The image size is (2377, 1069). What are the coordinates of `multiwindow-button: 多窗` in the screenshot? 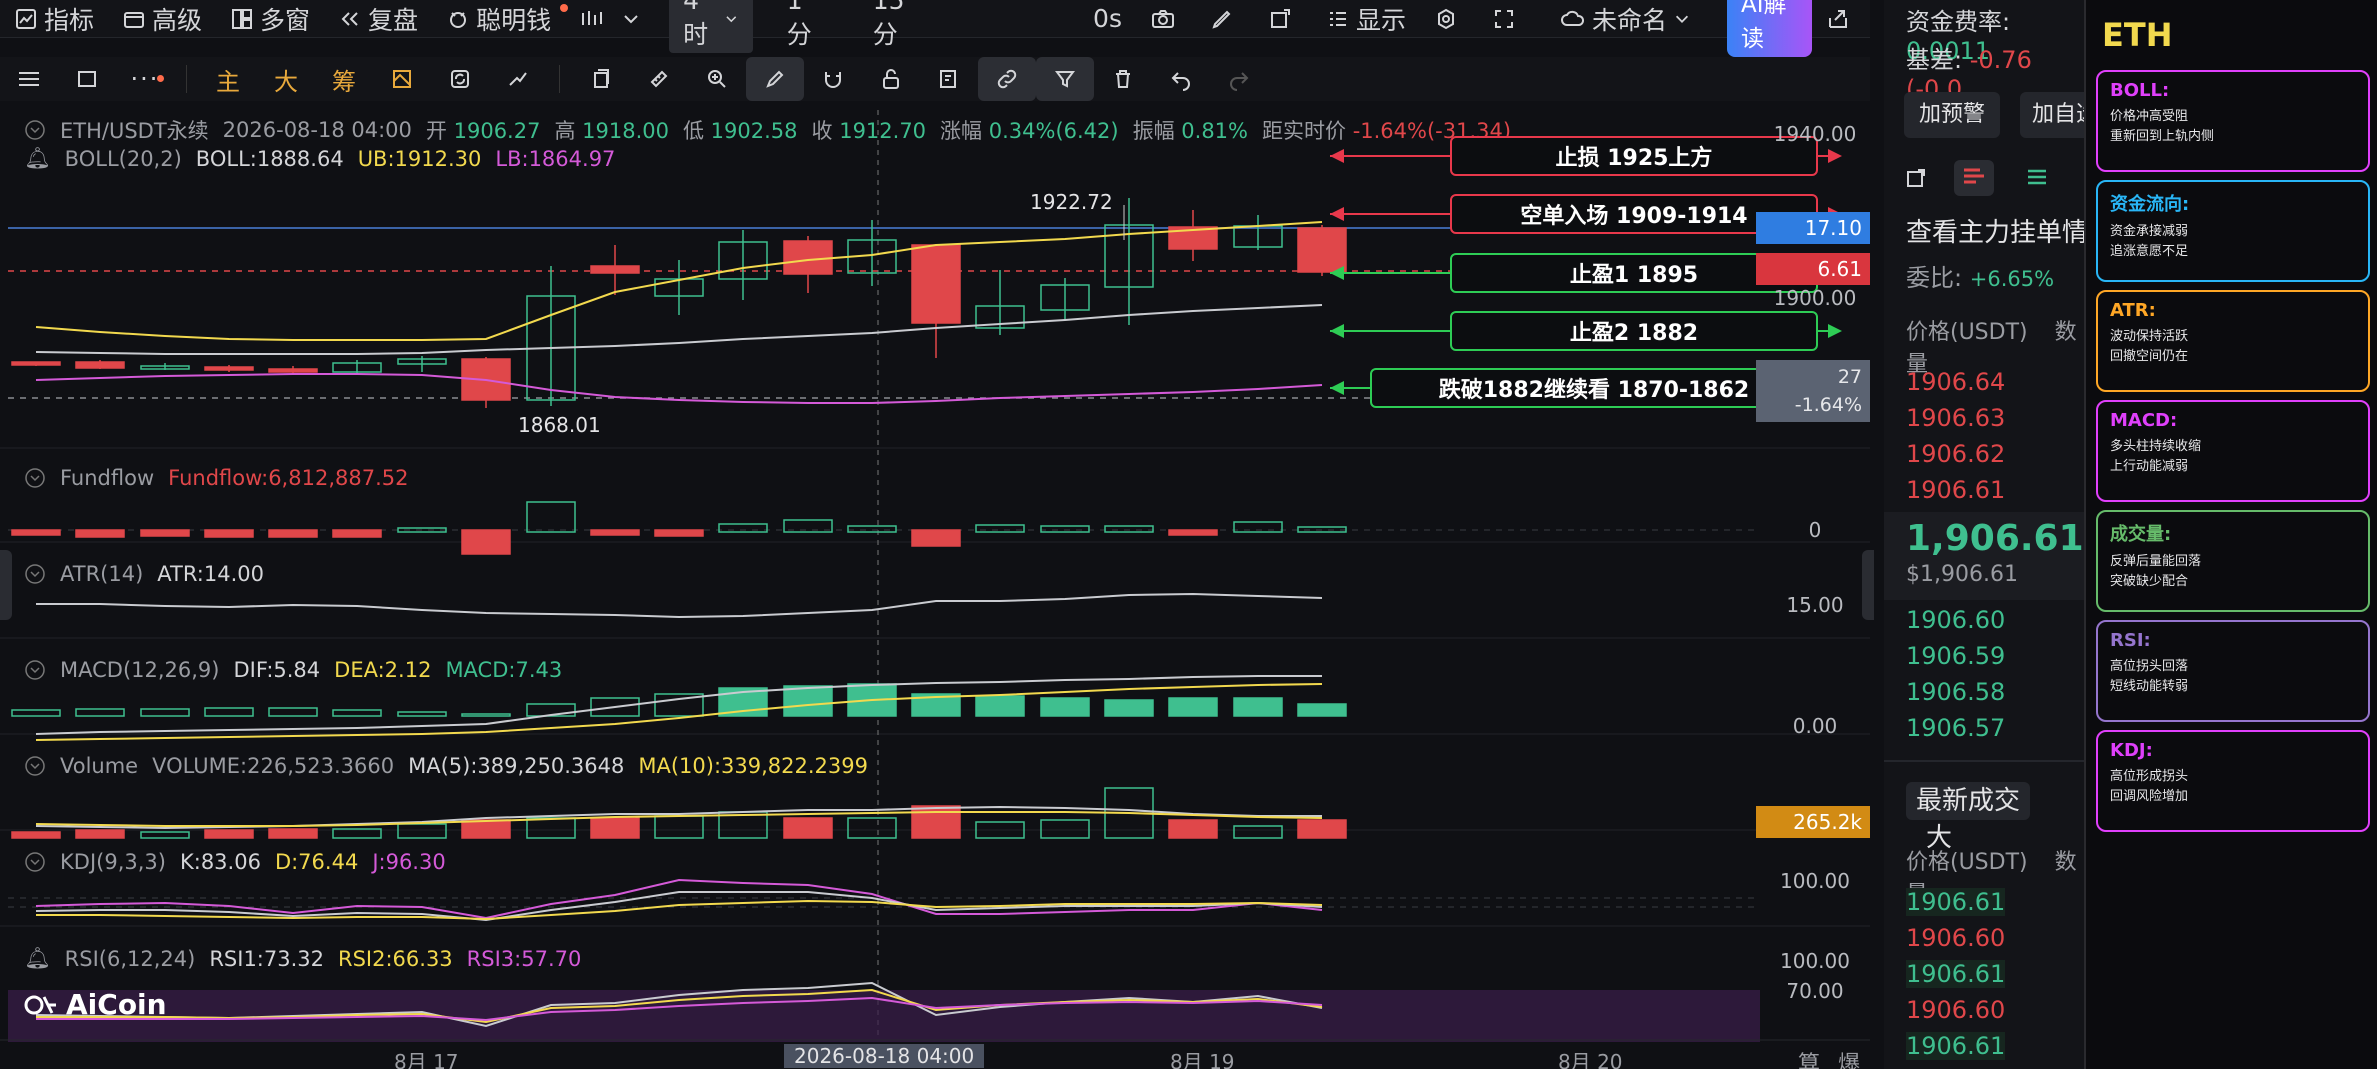 It's located at (270, 19).